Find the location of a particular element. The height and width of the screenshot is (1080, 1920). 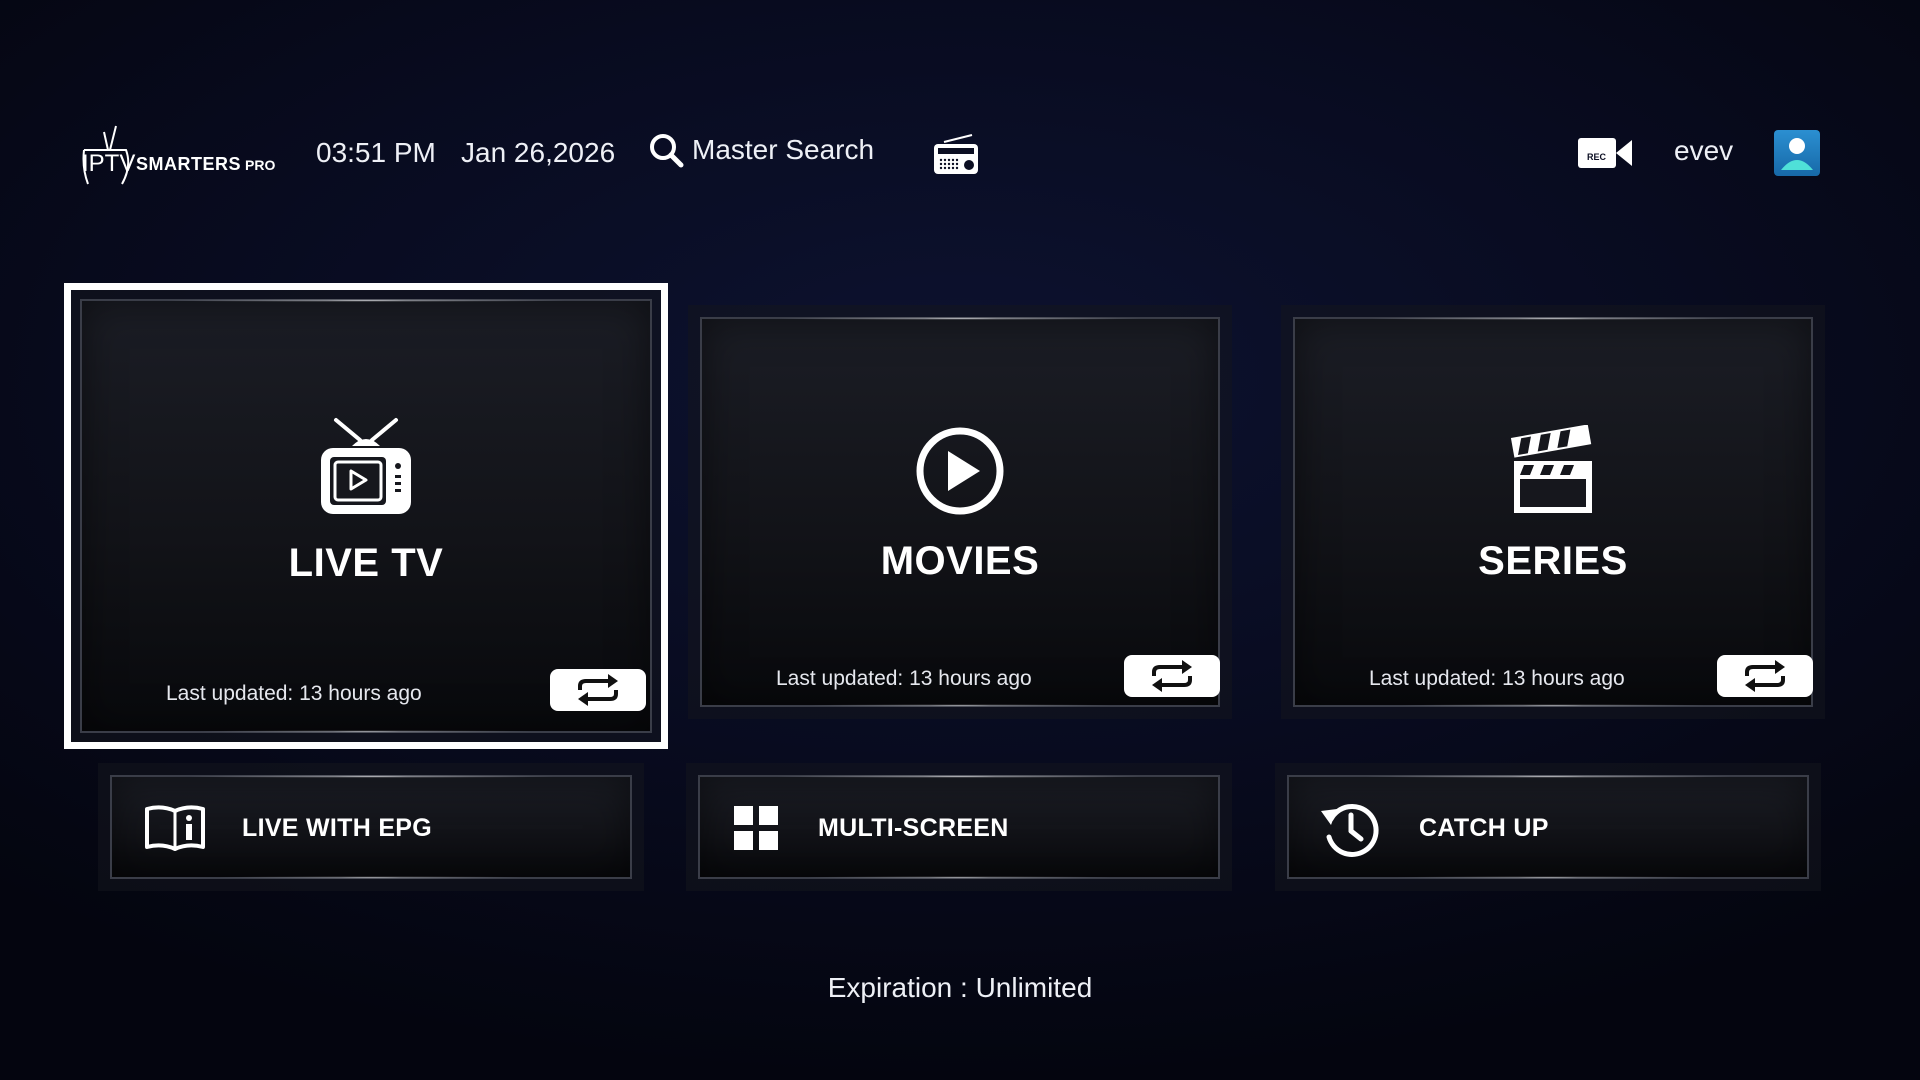

grid-icon is located at coordinates (756, 828).